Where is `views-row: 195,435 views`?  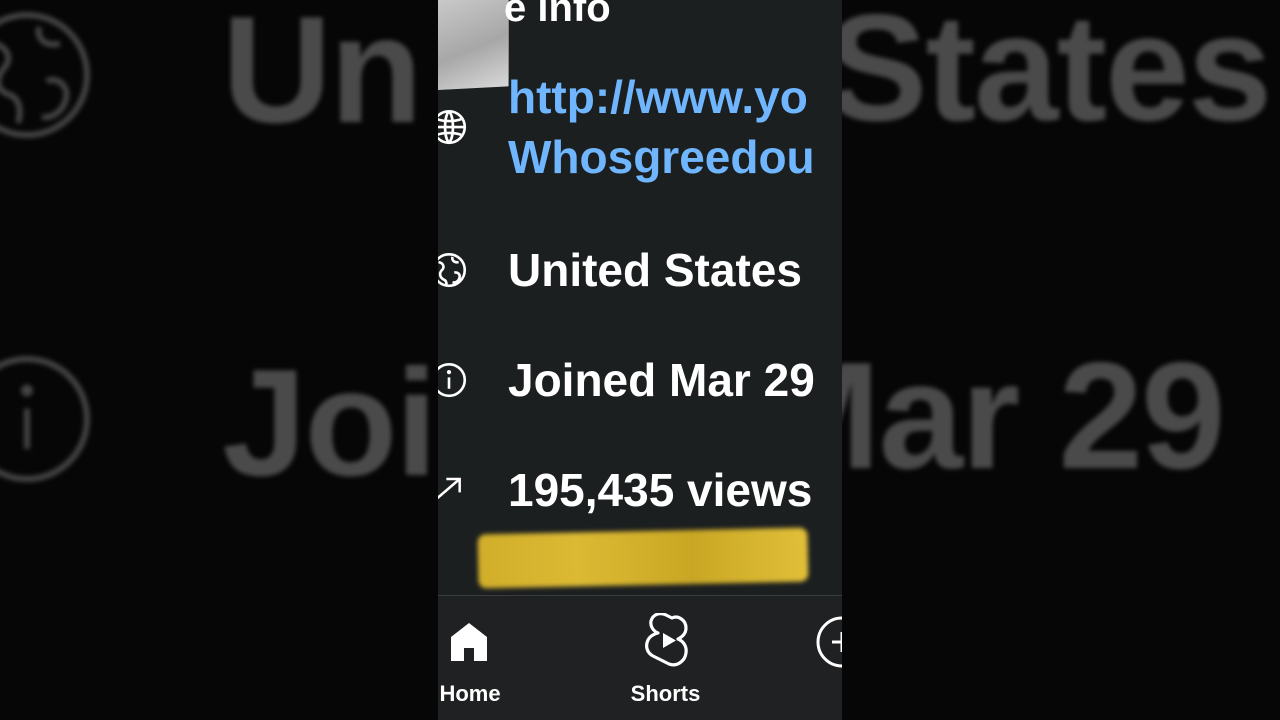
views-row: 195,435 views is located at coordinates (640, 490).